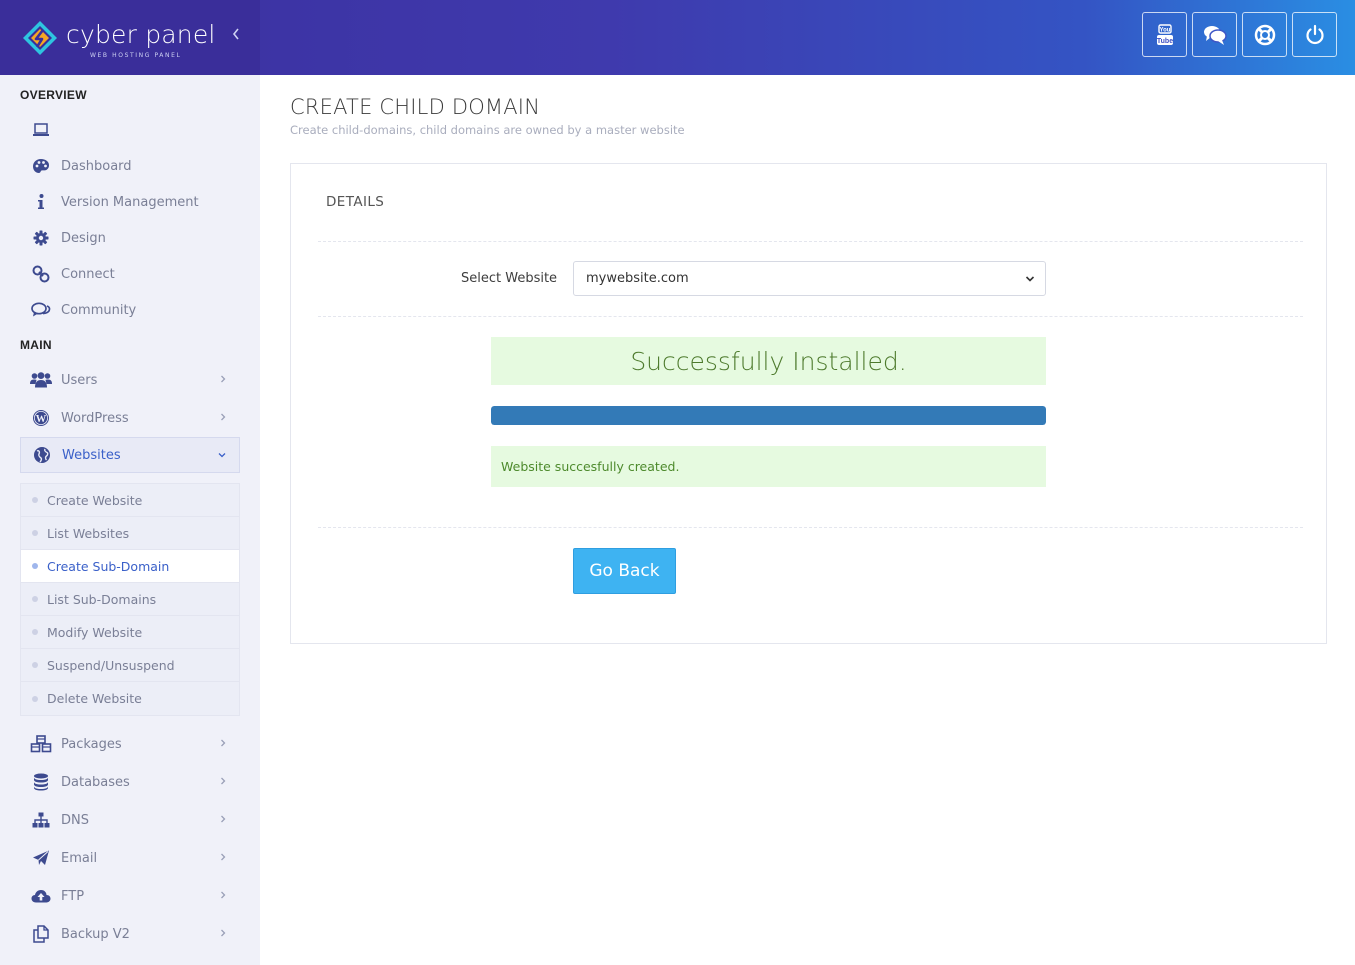 The image size is (1355, 965). Describe the element at coordinates (130, 130) in the screenshot. I see `sidebar-item-overview` at that location.